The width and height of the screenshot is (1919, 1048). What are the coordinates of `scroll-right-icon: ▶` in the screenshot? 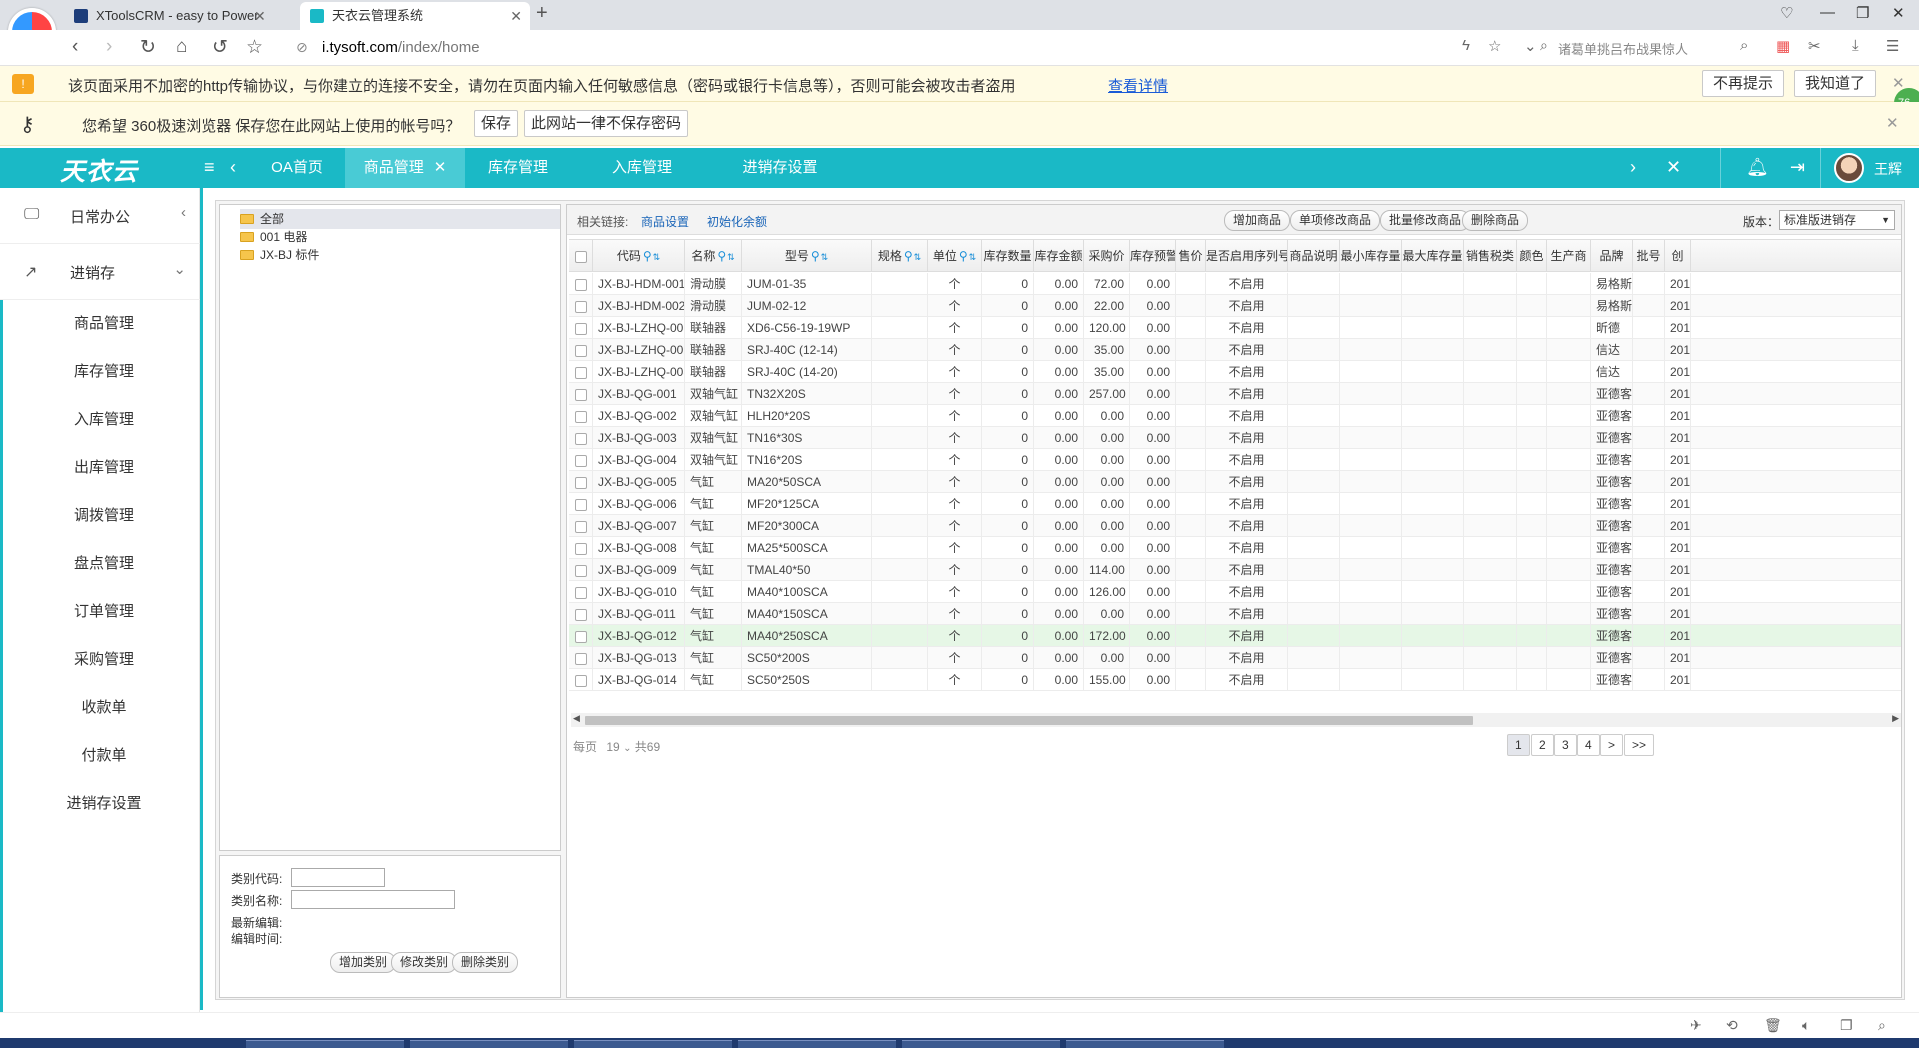 It's located at (1895, 718).